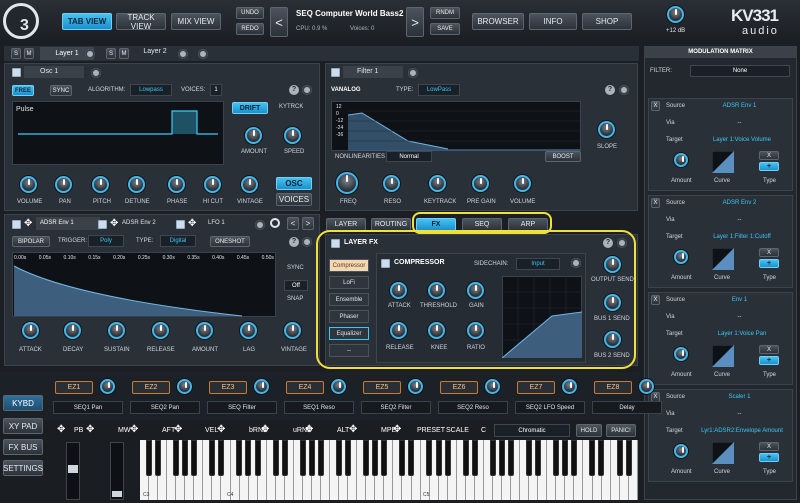 The image size is (800, 503). Describe the element at coordinates (351, 13) in the screenshot. I see `preset-name: SEQ Computer World Bass2` at that location.